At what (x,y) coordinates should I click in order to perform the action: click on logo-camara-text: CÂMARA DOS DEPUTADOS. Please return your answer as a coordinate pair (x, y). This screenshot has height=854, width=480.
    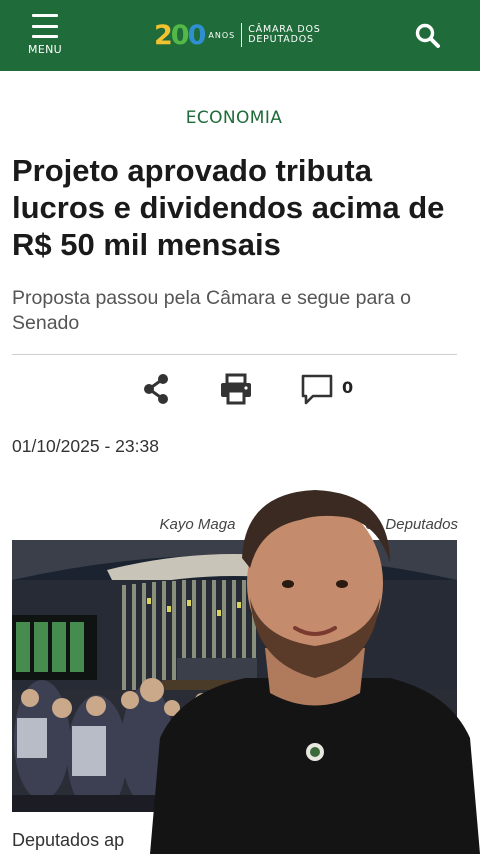
    Looking at the image, I should click on (284, 34).